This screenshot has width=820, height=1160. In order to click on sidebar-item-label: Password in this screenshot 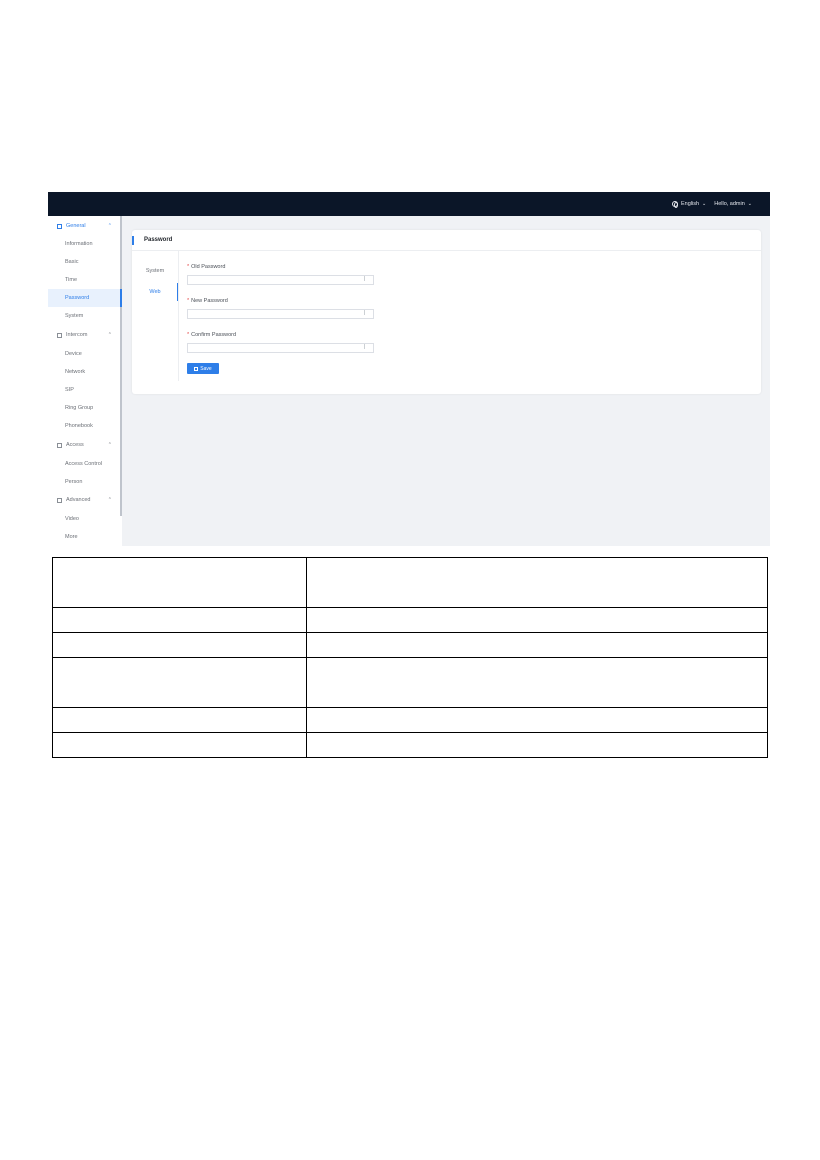, I will do `click(77, 298)`.